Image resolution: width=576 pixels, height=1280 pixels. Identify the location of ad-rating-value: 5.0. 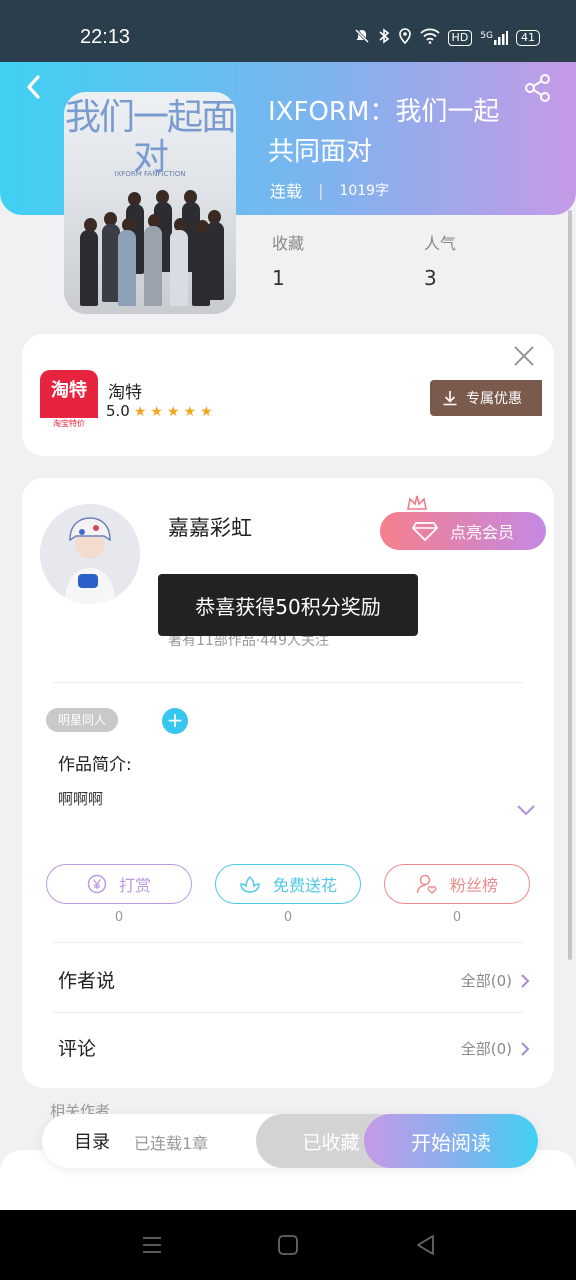
(118, 411).